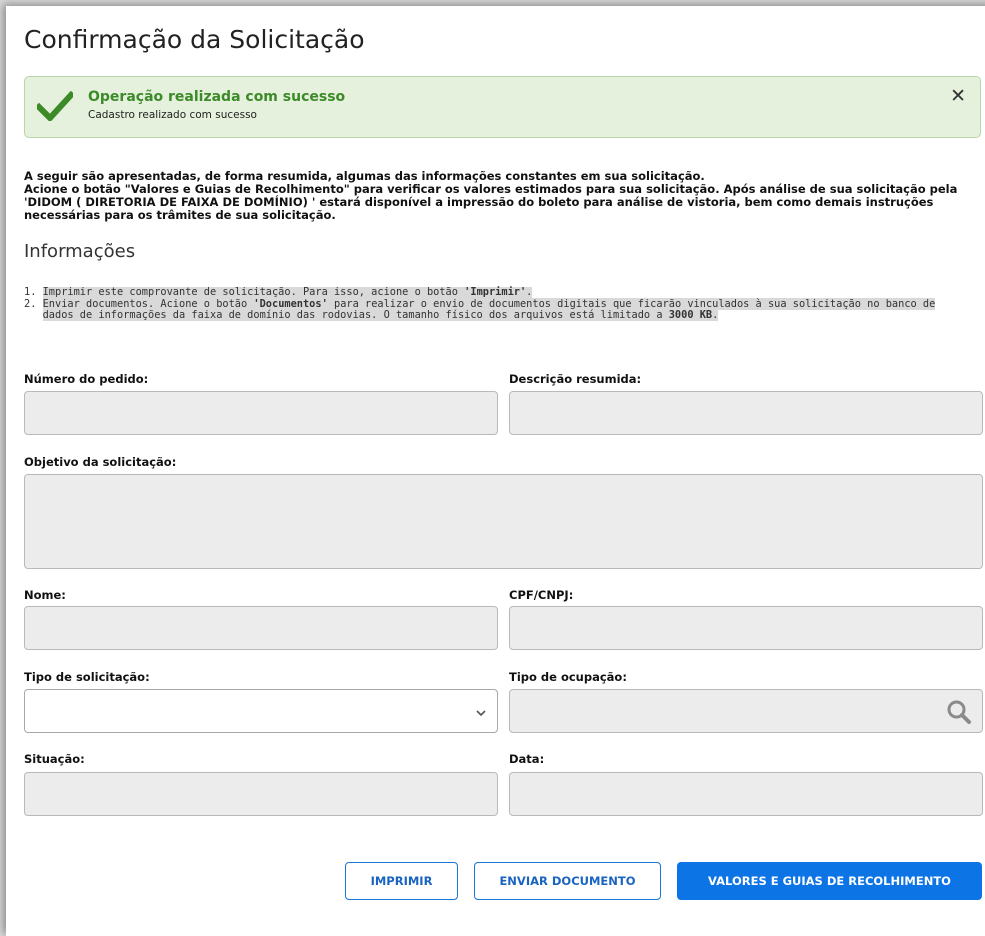 The width and height of the screenshot is (985, 936). Describe the element at coordinates (80, 251) in the screenshot. I see `info-heading: Informações` at that location.